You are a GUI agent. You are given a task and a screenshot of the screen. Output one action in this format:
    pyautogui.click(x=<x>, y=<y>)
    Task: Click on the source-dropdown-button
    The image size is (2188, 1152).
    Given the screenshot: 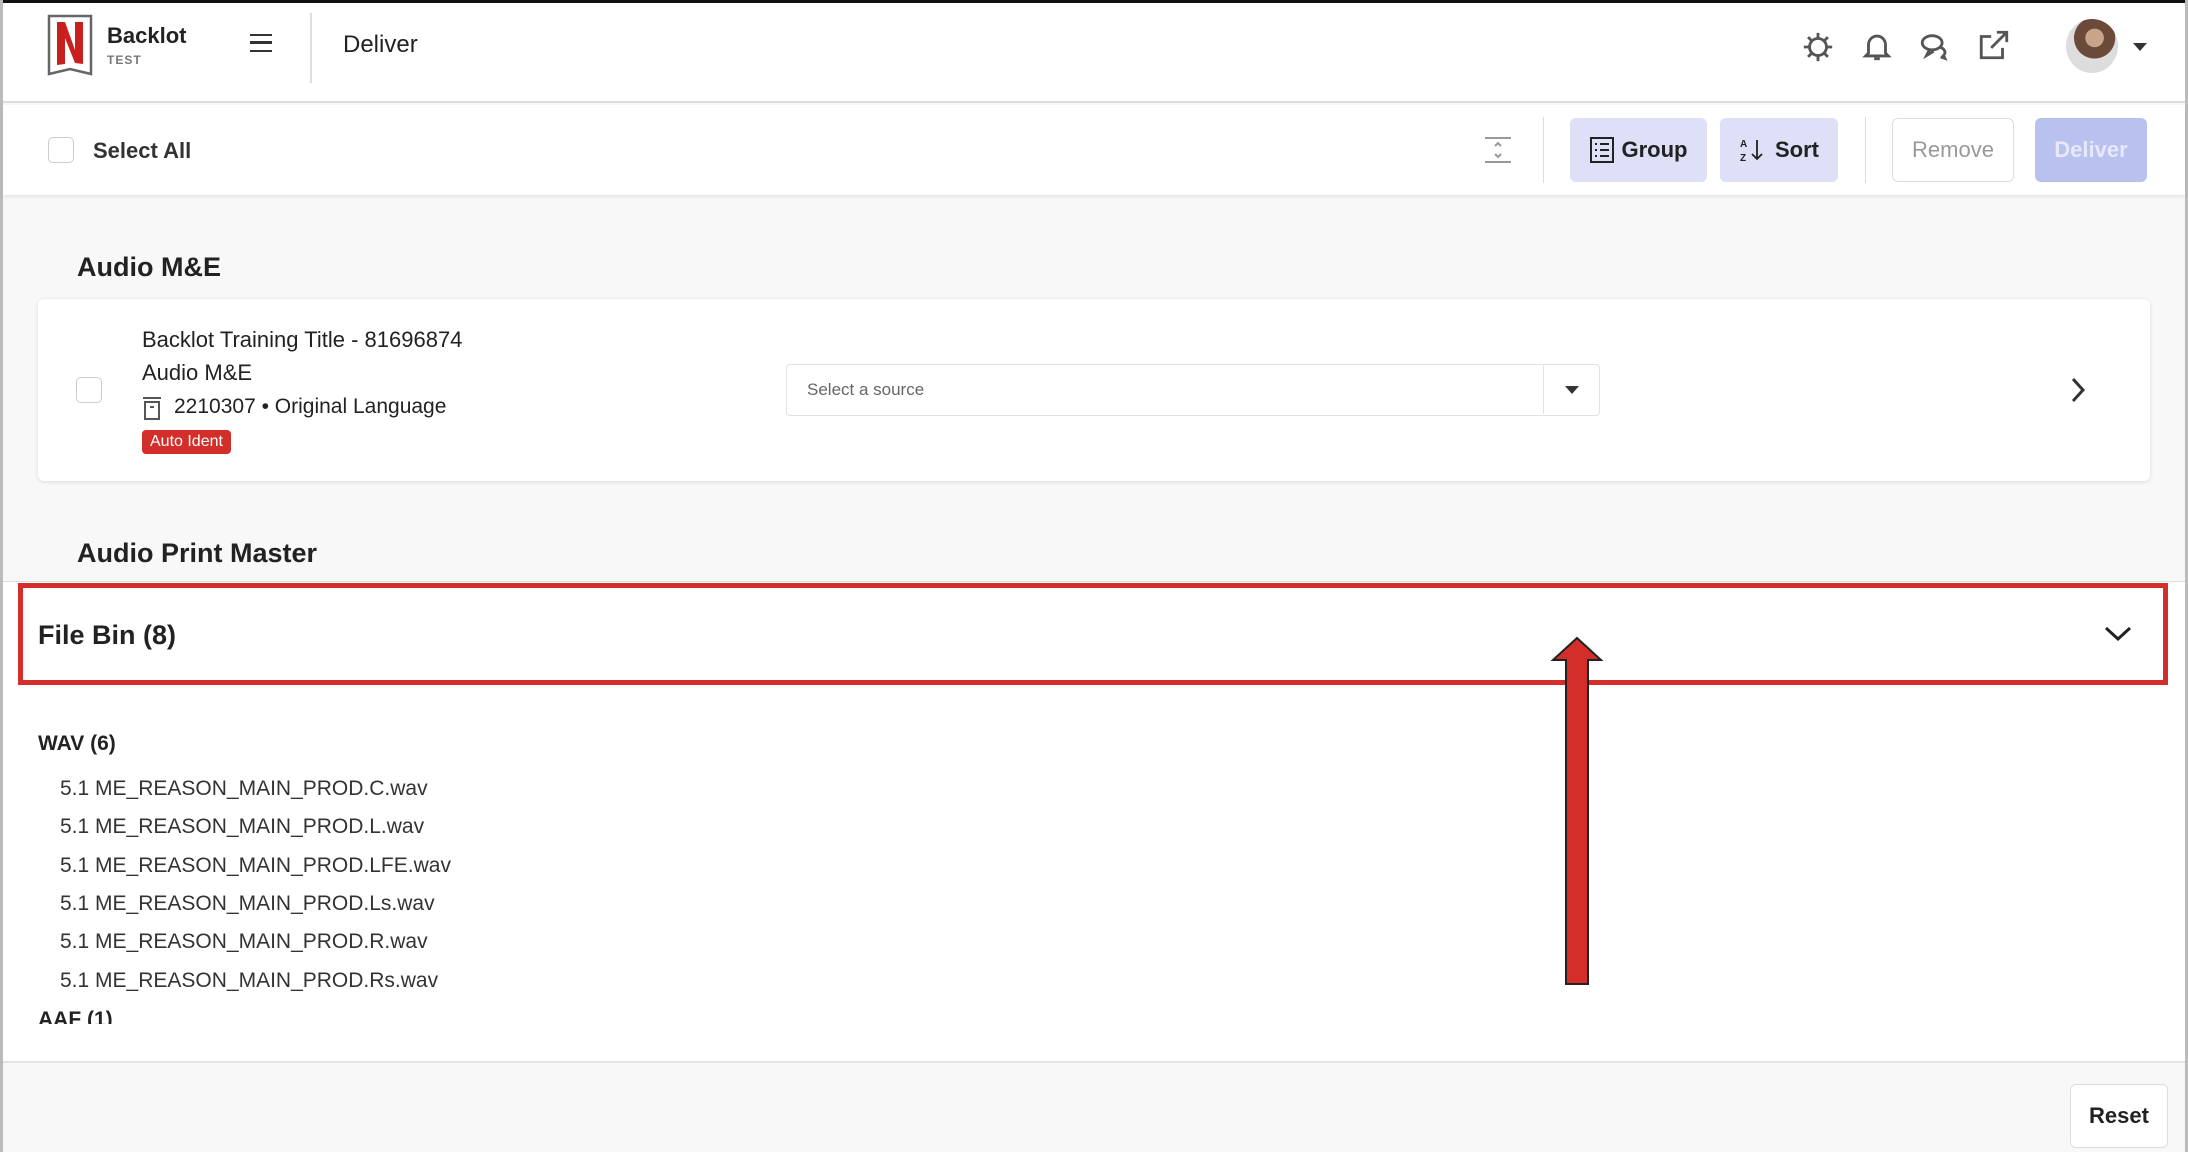 What is the action you would take?
    pyautogui.click(x=1571, y=389)
    